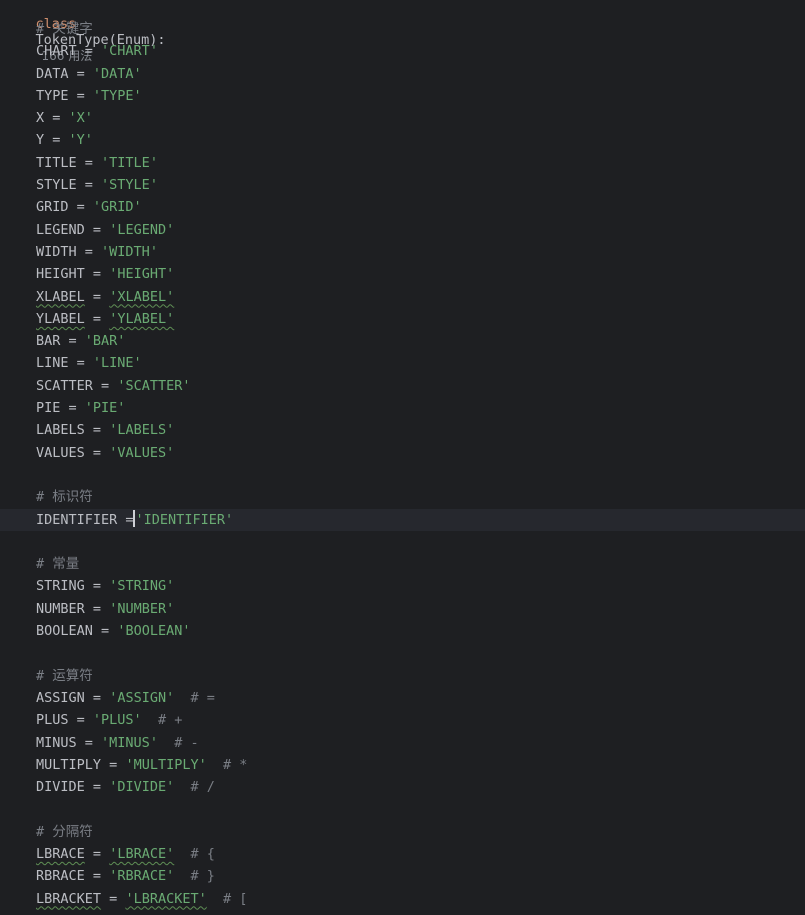  What do you see at coordinates (402, 832) in the screenshot?
I see `comment-line: # 分隔符` at bounding box center [402, 832].